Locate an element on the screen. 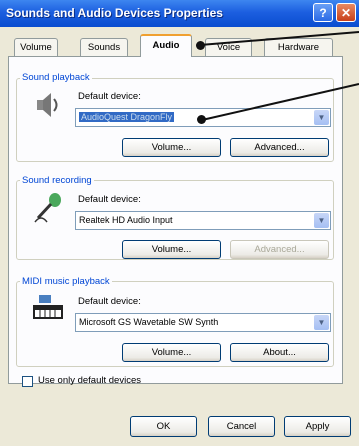 This screenshot has height=446, width=359. callout-lines is located at coordinates (279, 76).